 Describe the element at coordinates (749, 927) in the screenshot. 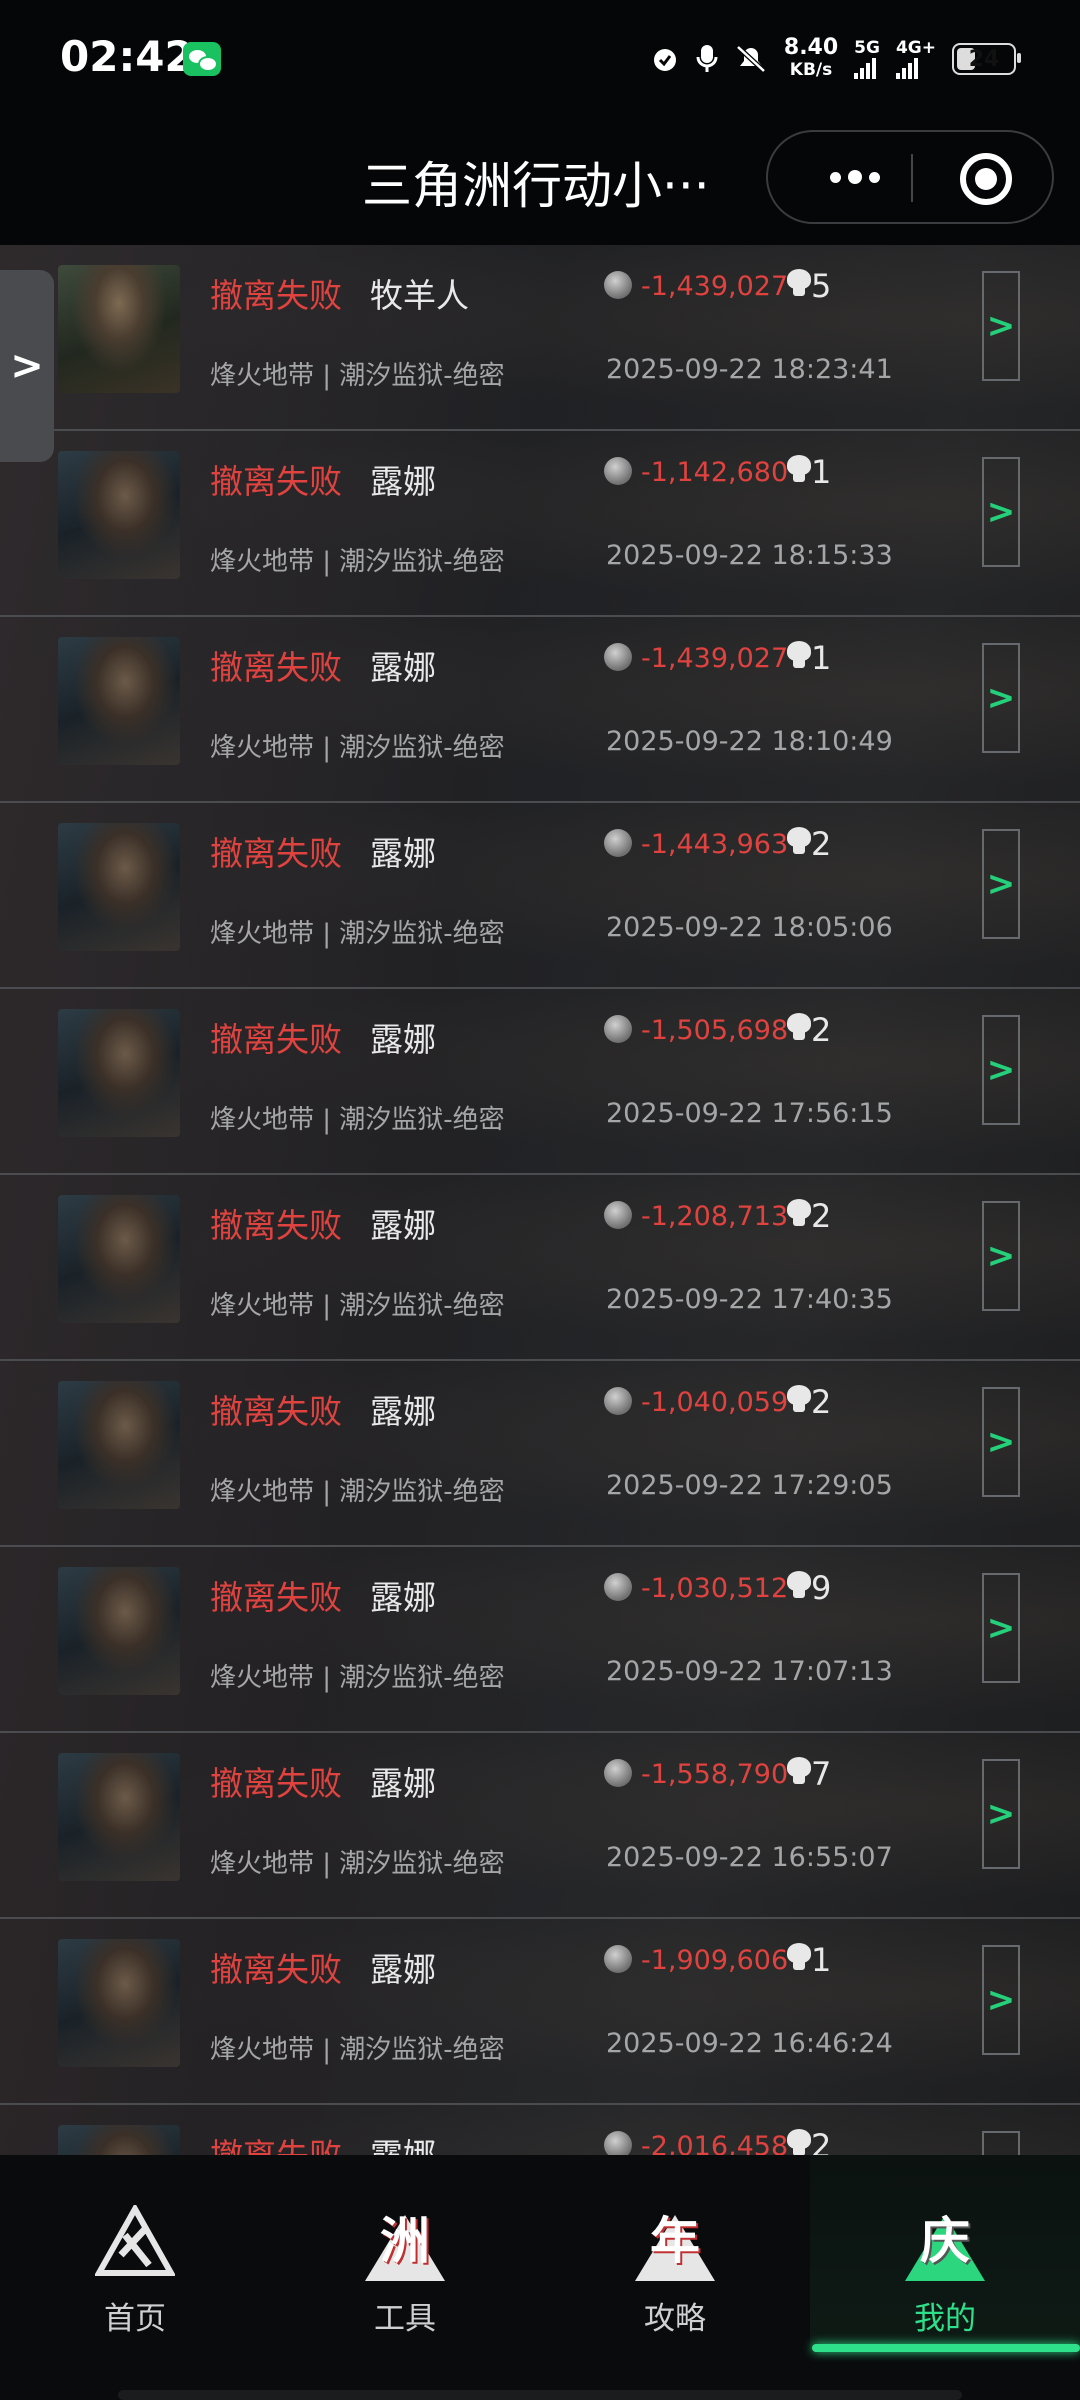

I see `match-time: 2025-09-22 18:05:06` at that location.